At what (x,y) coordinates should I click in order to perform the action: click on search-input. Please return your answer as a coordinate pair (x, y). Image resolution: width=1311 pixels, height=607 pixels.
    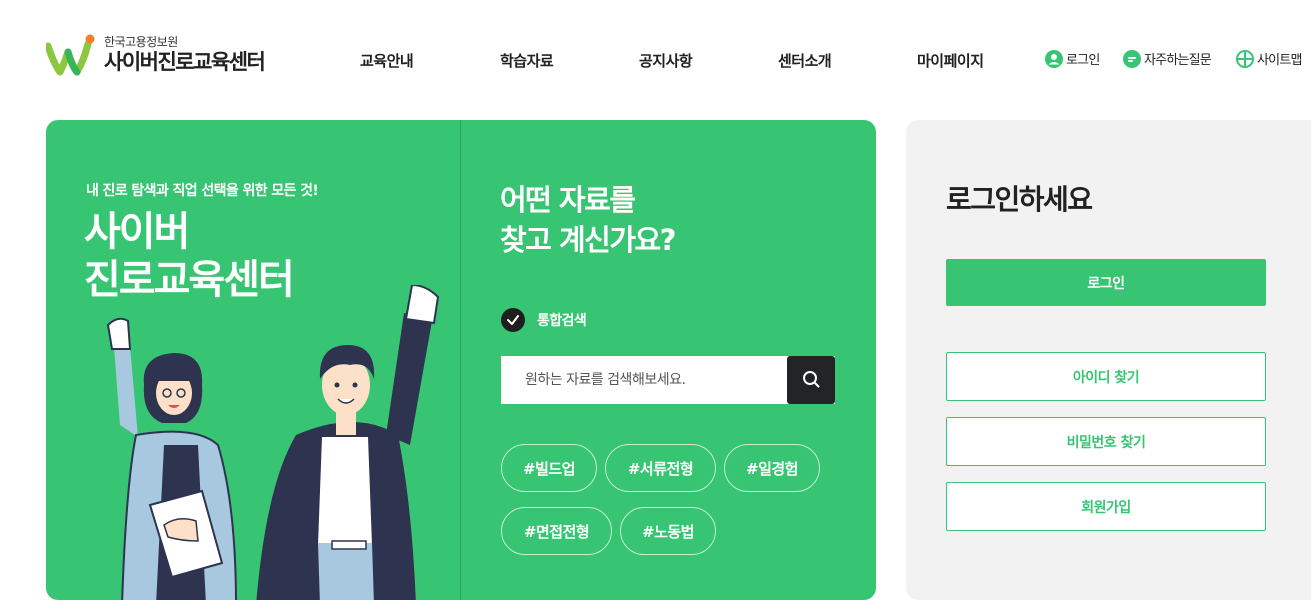
    Looking at the image, I should click on (644, 380).